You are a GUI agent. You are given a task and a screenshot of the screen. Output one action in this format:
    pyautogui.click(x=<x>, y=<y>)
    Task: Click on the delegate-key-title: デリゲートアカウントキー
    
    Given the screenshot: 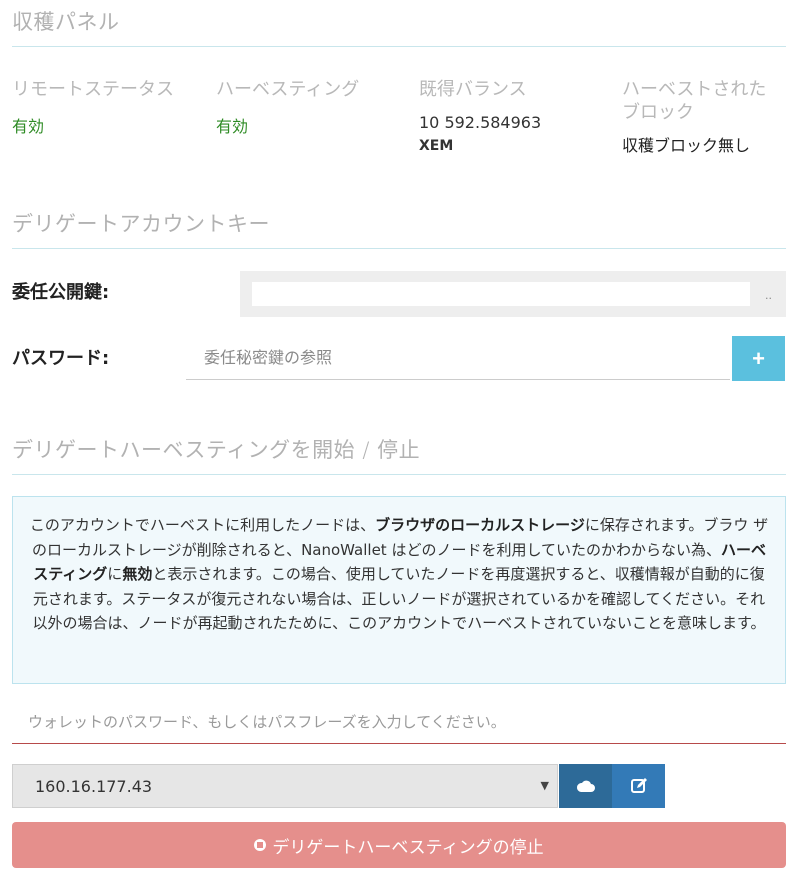 What is the action you would take?
    pyautogui.click(x=141, y=224)
    